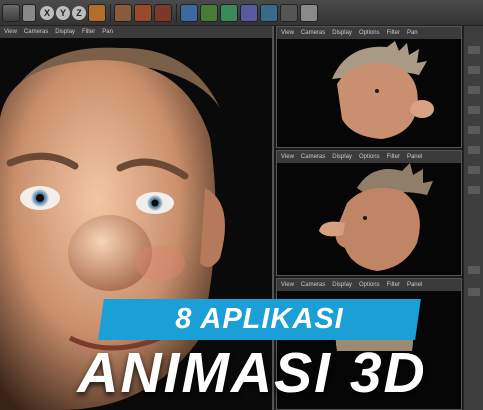  I want to click on attribute-panel, so click(473, 218).